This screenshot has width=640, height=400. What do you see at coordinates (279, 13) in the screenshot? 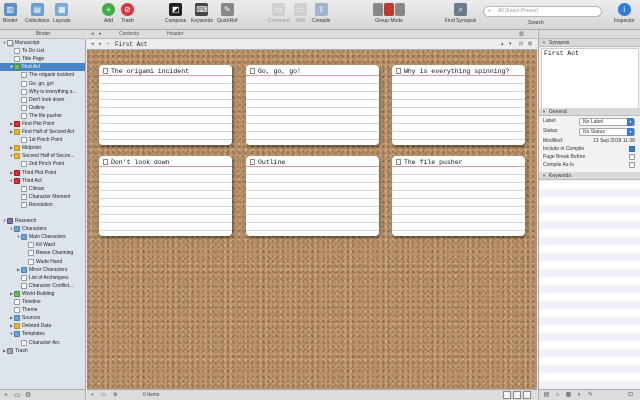
I see `comment-button: ▭ Comment` at bounding box center [279, 13].